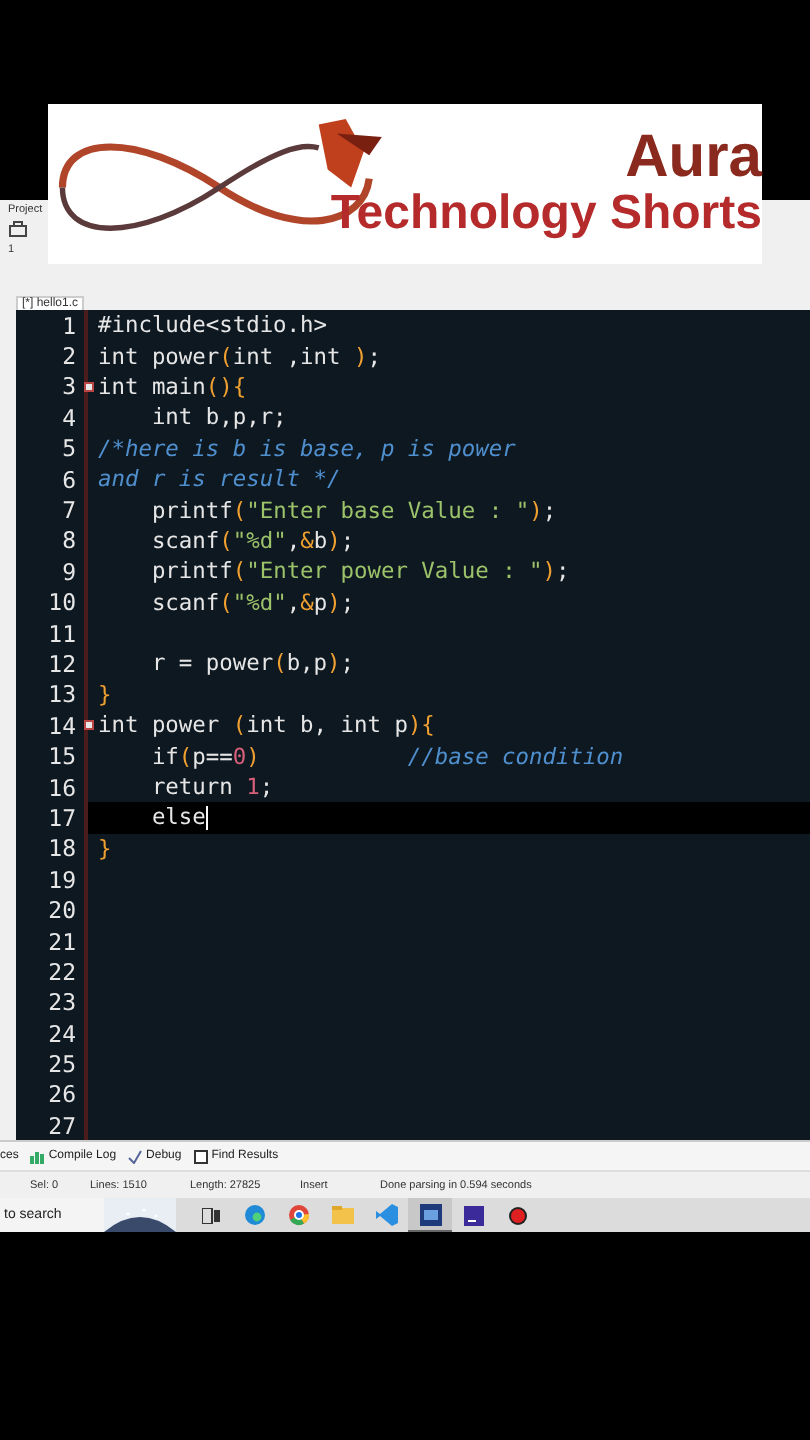  I want to click on line-number: 4, so click(69, 417).